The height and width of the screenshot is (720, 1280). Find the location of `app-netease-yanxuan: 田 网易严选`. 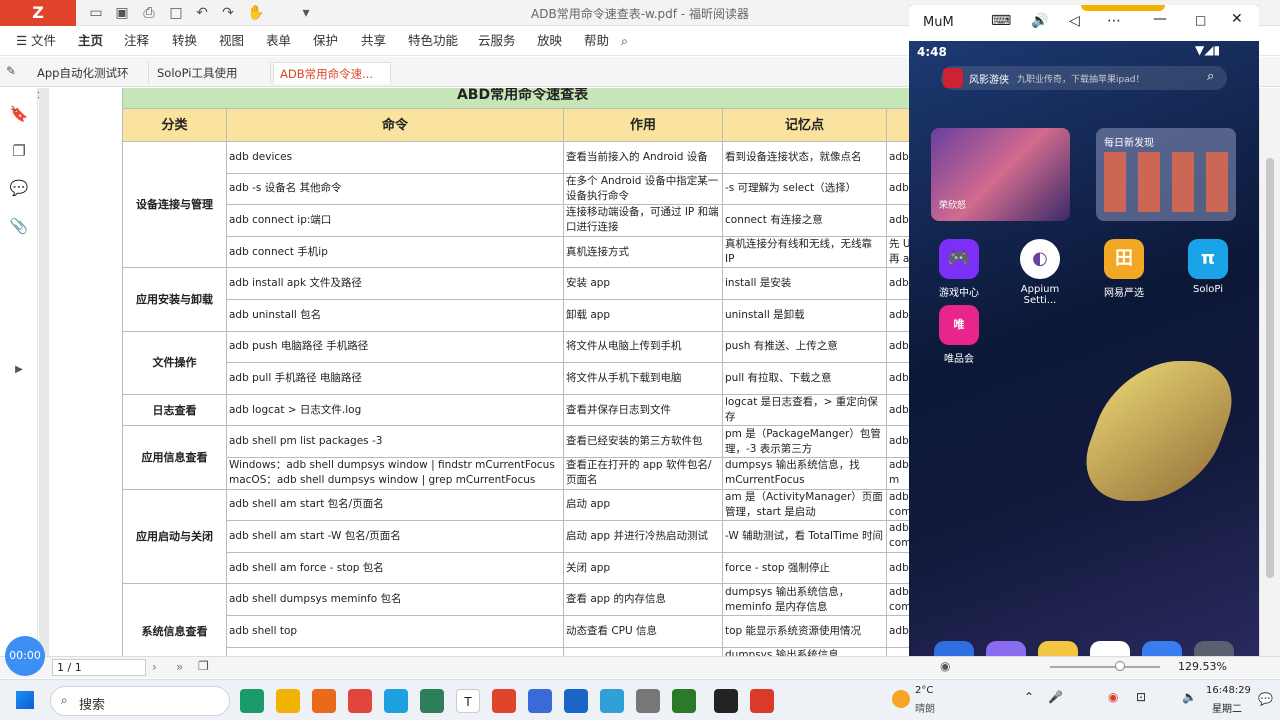

app-netease-yanxuan: 田 网易严选 is located at coordinates (1124, 269).